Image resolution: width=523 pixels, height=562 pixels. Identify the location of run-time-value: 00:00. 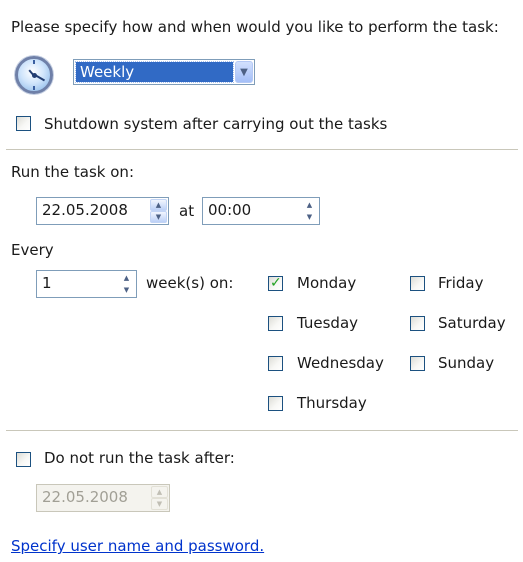
(230, 210).